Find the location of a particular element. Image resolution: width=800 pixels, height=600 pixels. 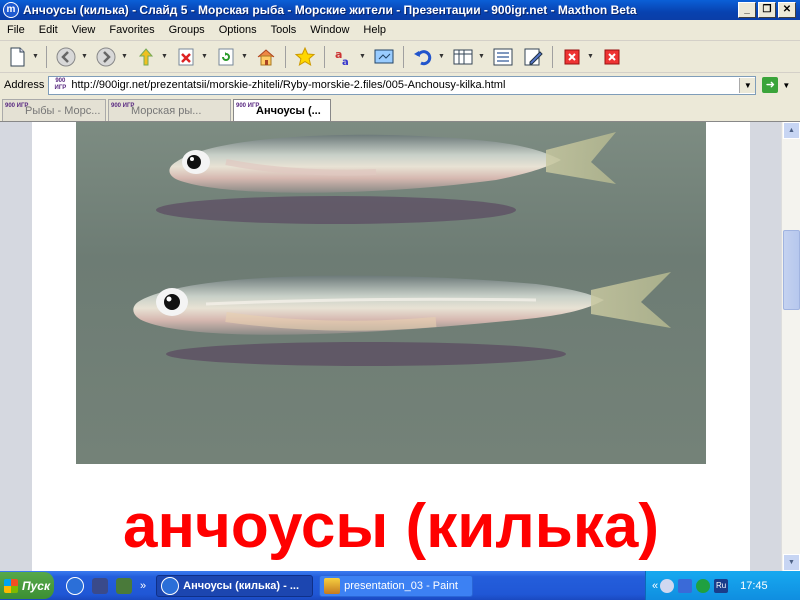

back-dropdown: ▼ is located at coordinates (84, 56).